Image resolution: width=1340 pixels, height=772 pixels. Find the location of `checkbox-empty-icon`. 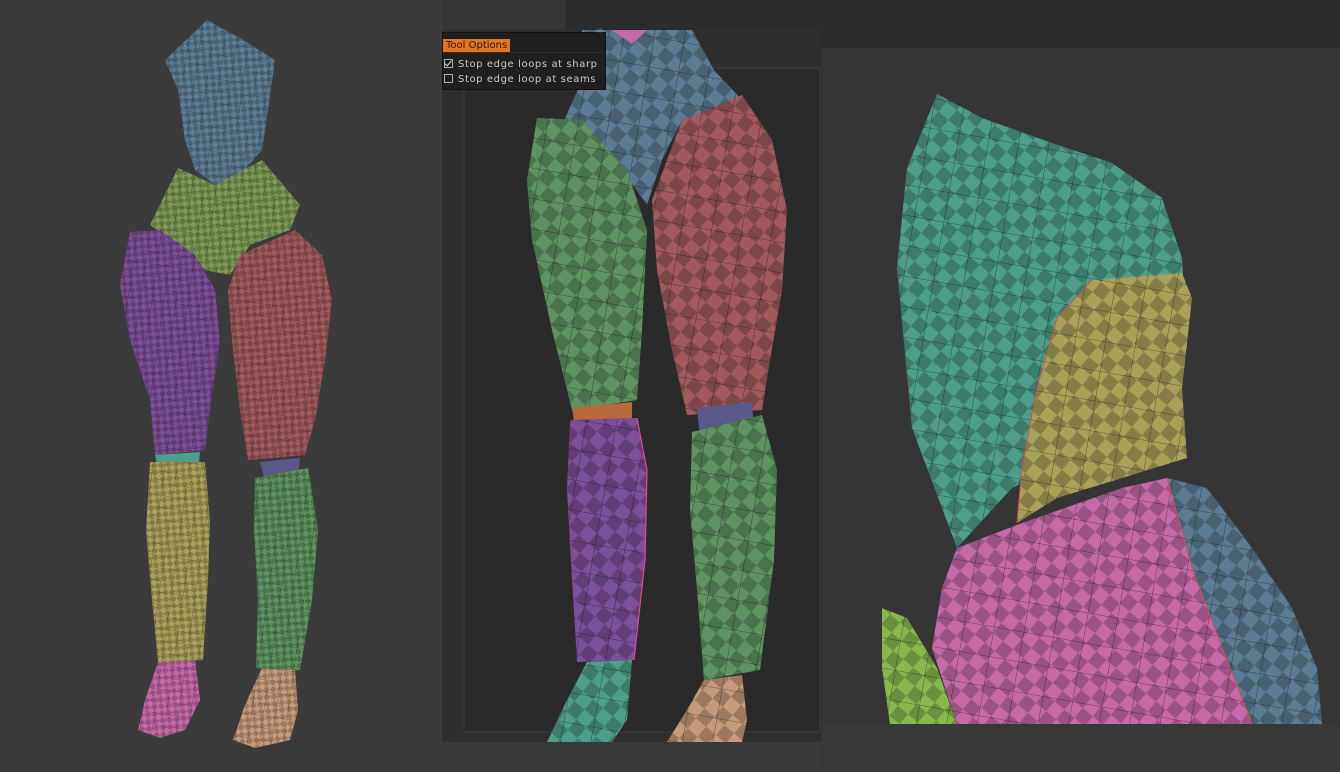

checkbox-empty-icon is located at coordinates (448, 78).